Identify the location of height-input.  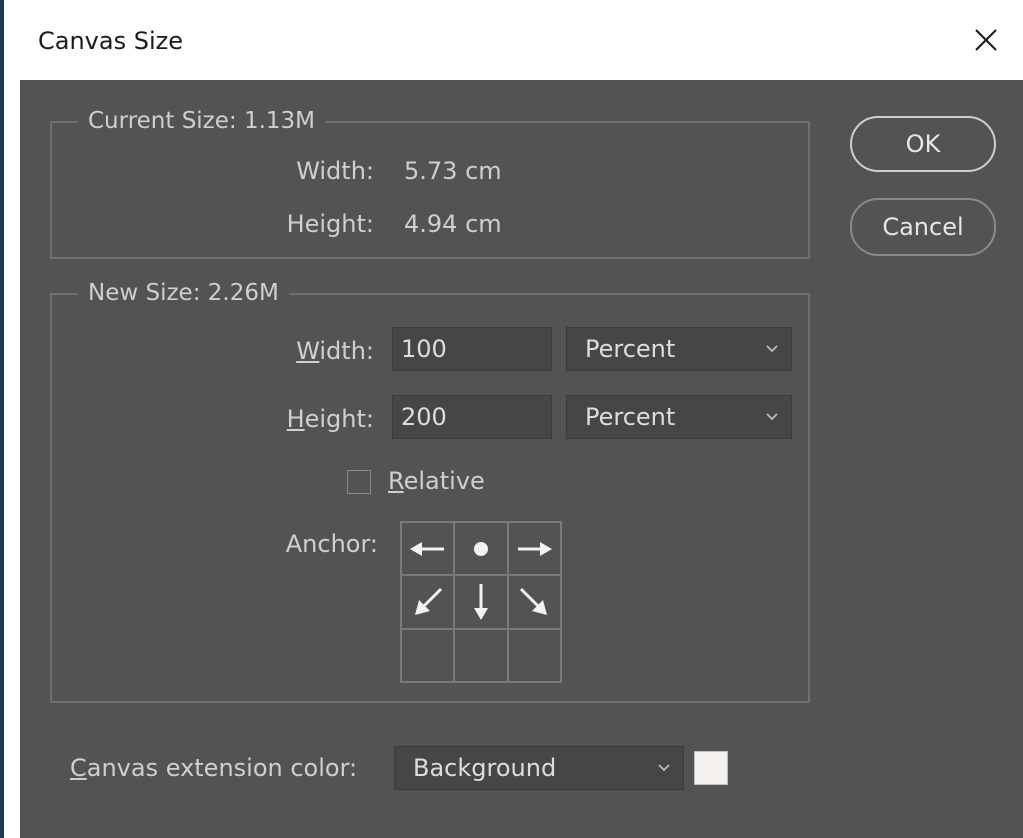
(472, 417).